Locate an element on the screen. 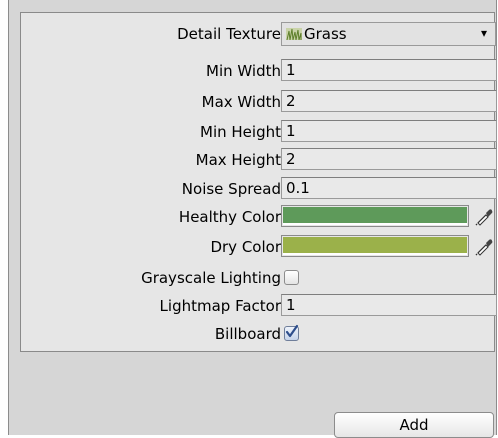  add-button: Add is located at coordinates (414, 425).